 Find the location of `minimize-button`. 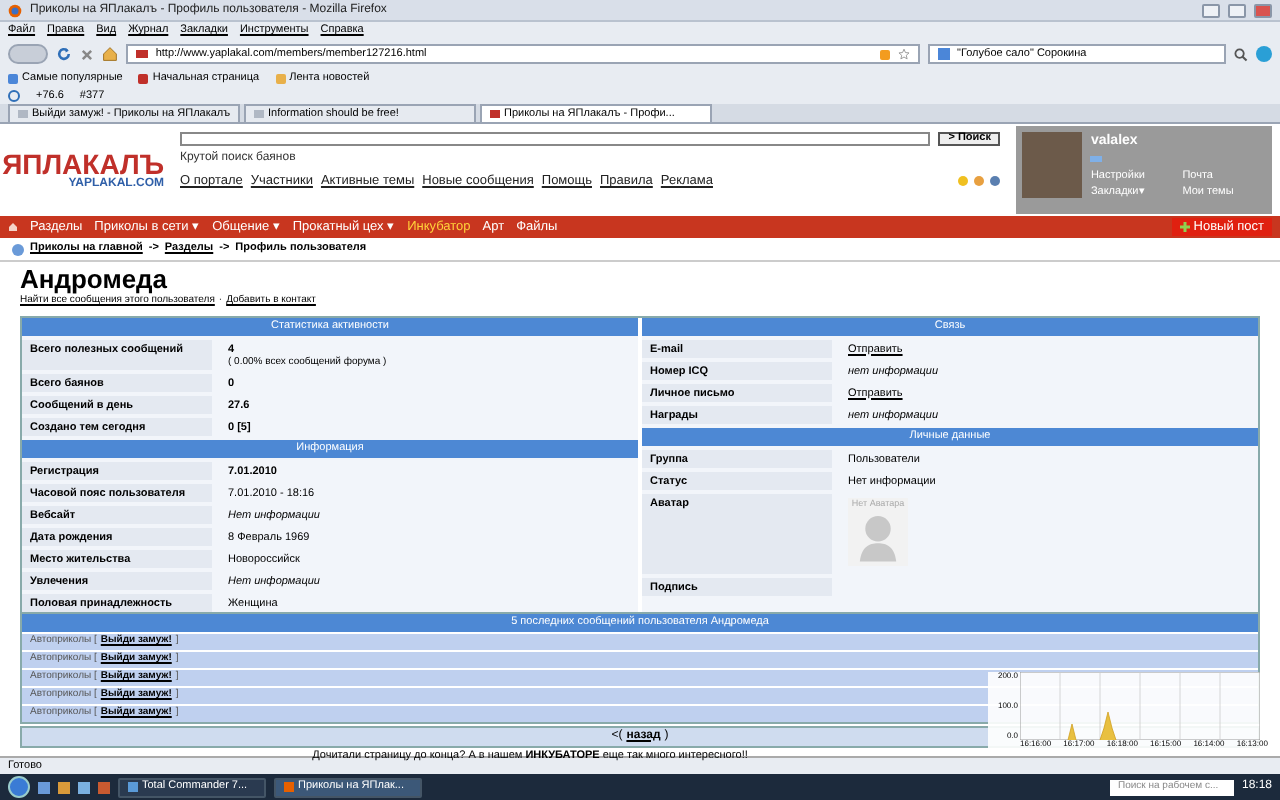

minimize-button is located at coordinates (1211, 10).